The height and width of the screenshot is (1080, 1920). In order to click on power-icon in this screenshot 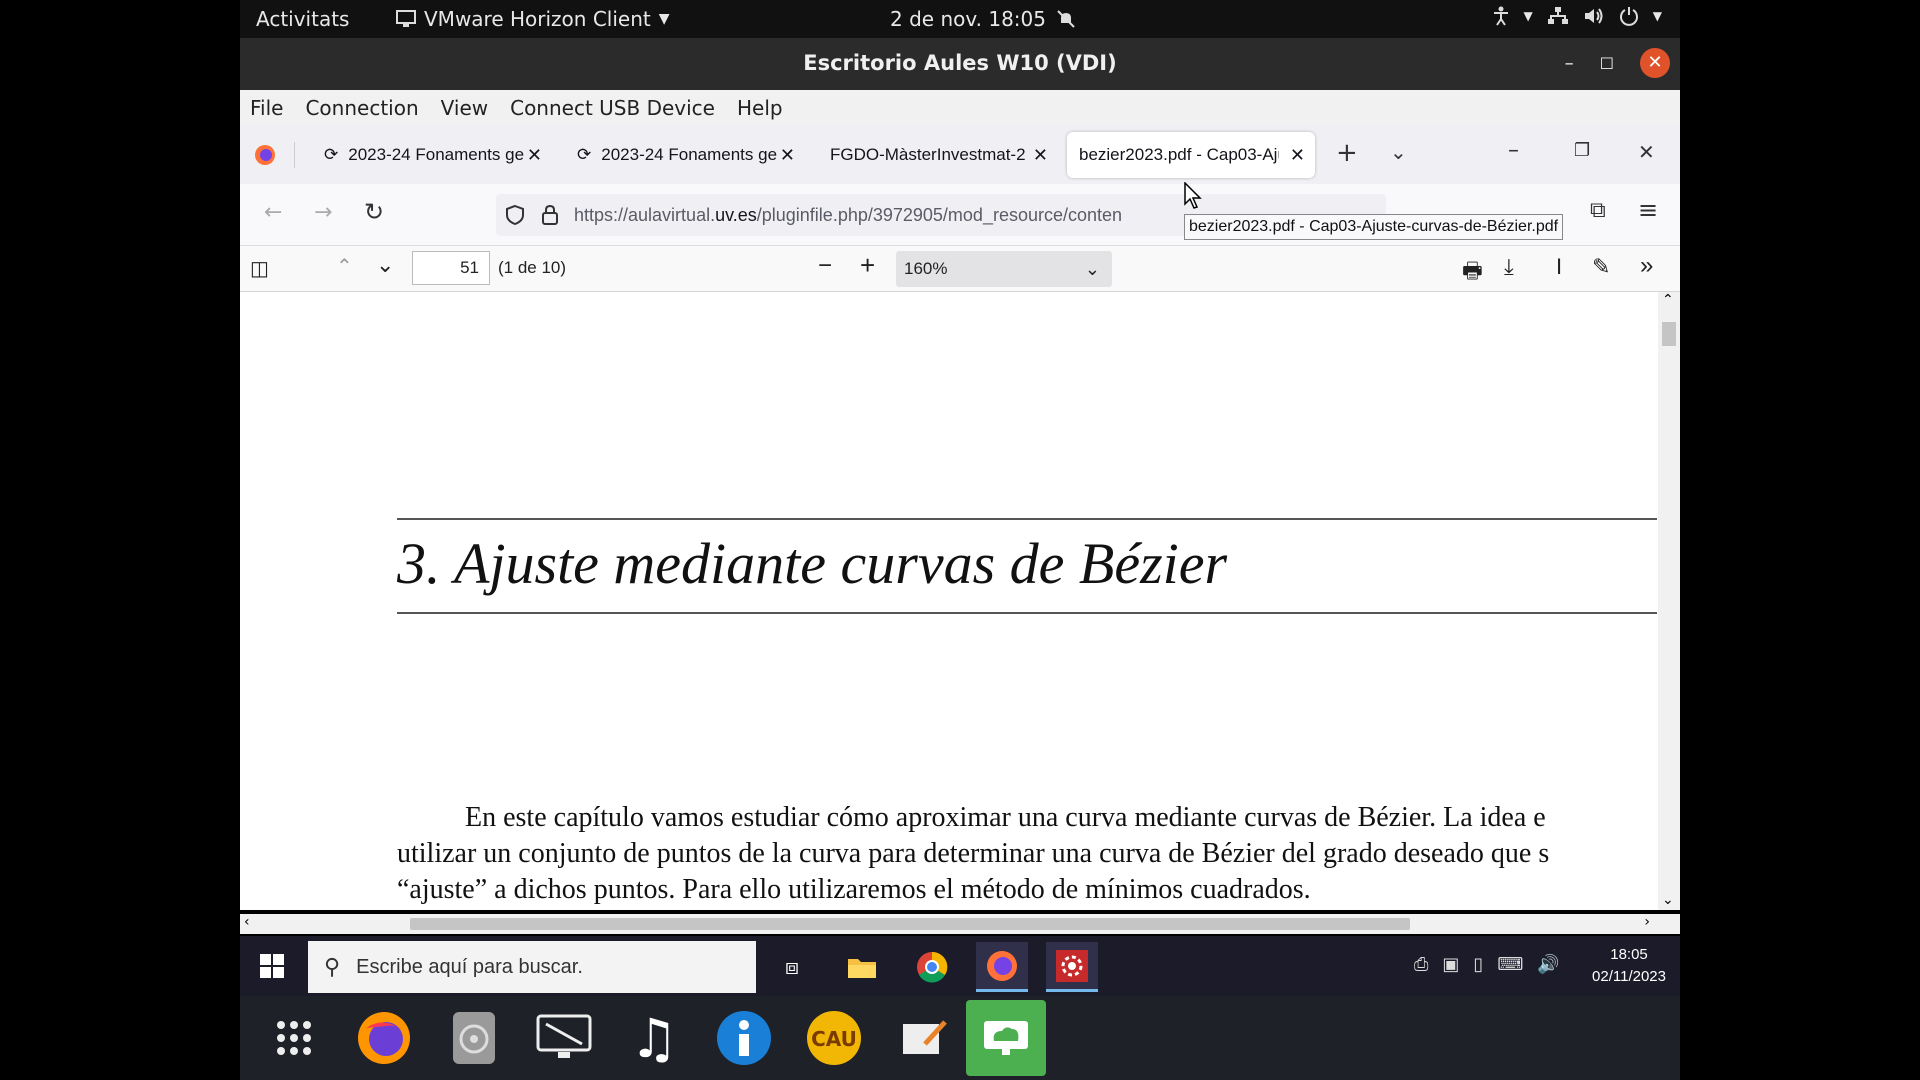, I will do `click(1628, 16)`.